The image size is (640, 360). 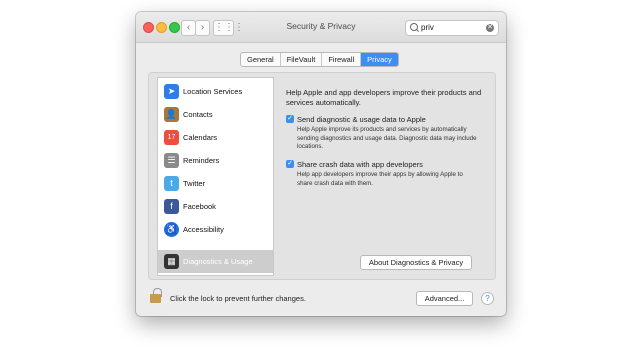 I want to click on lock-icon, so click(x=155, y=295).